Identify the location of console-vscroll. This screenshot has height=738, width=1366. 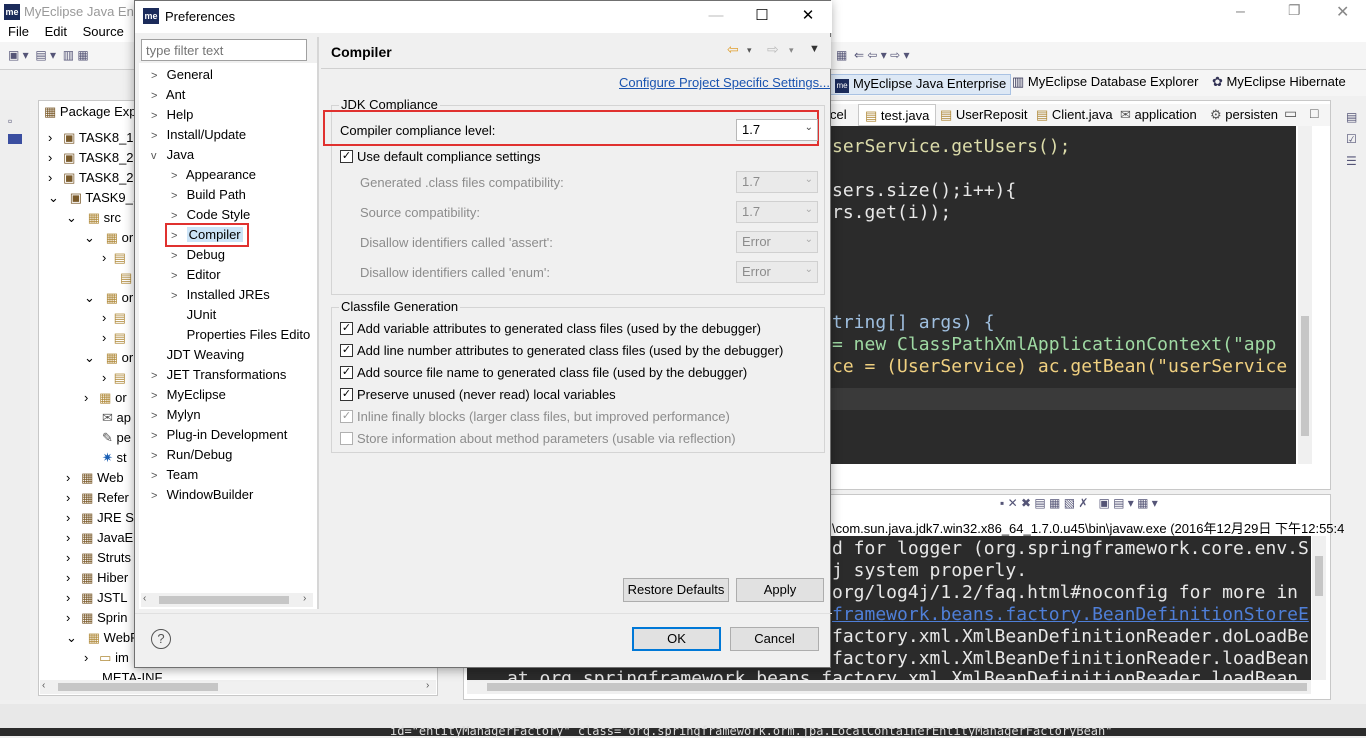
(1319, 608).